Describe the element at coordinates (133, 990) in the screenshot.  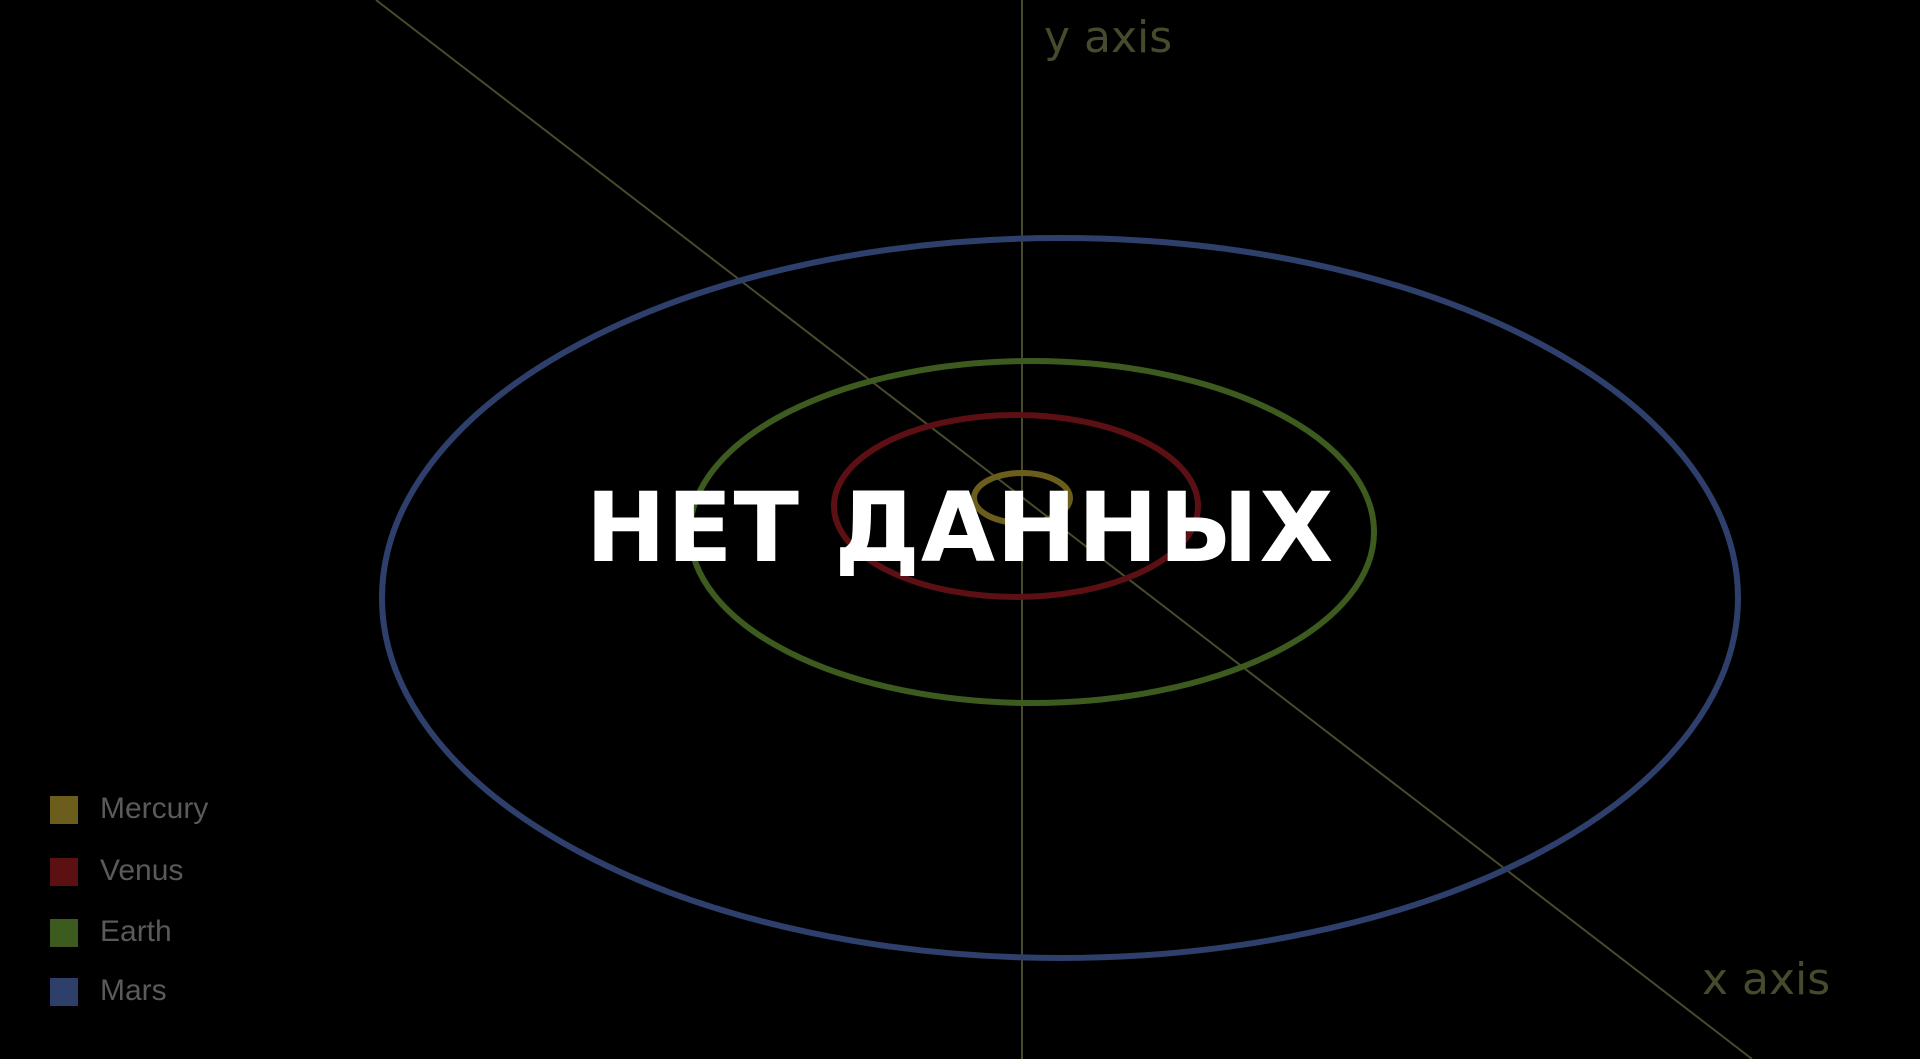
I see `legend-label-mars: Mars` at that location.